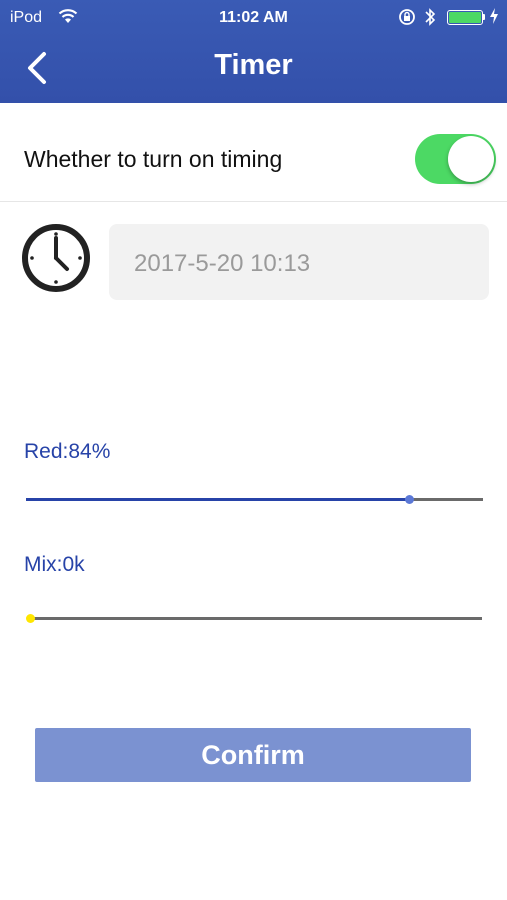 This screenshot has height=900, width=507. What do you see at coordinates (153, 159) in the screenshot?
I see `timing-label: Whether to turn on timing` at bounding box center [153, 159].